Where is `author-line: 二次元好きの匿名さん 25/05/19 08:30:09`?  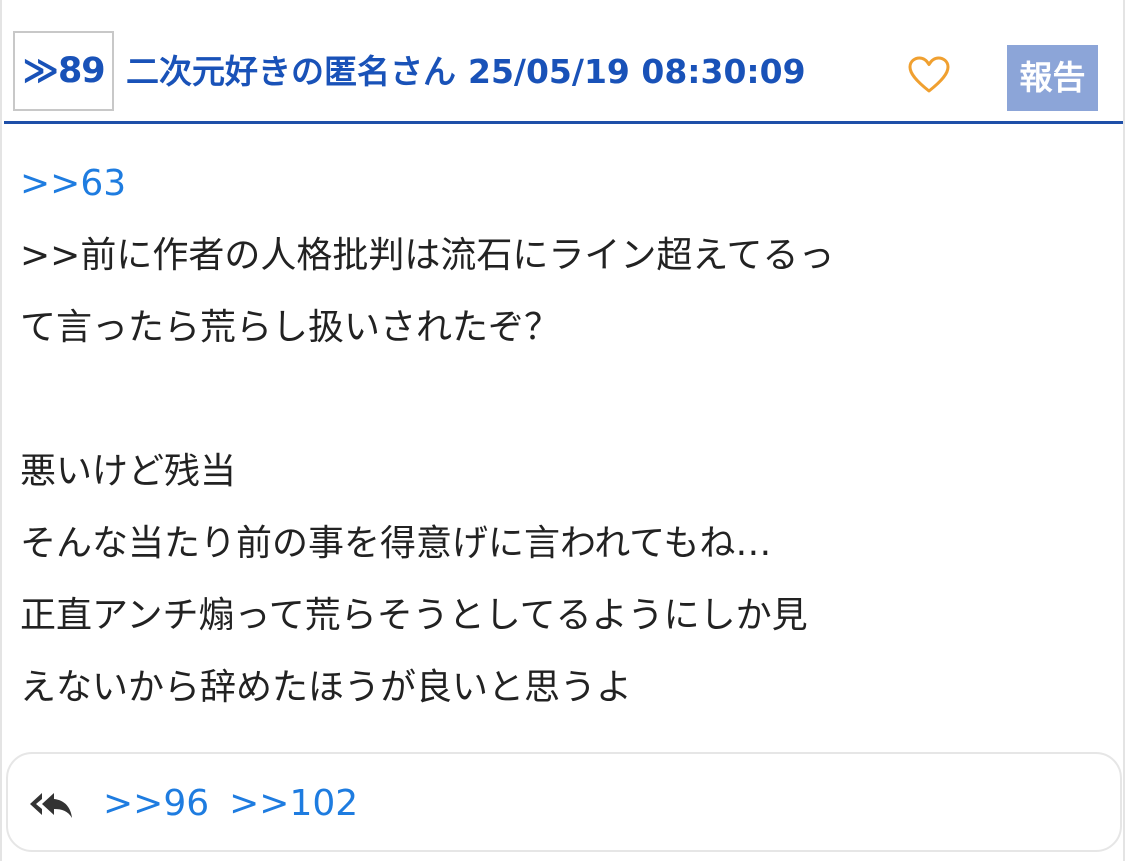 author-line: 二次元好きの匿名さん 25/05/19 08:30:09 is located at coordinates (466, 72).